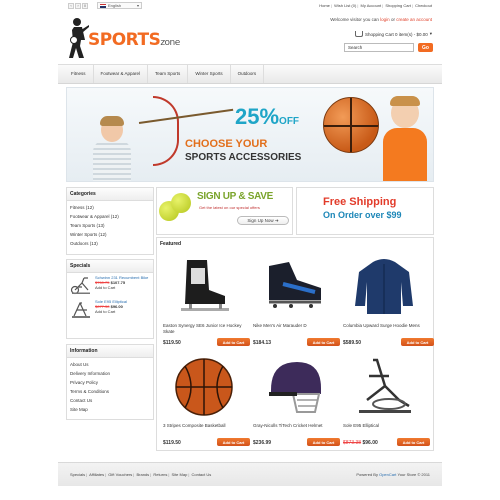 This screenshot has width=500, height=500. What do you see at coordinates (396, 34) in the screenshot?
I see `cart-text: Shopping Cart 0 item(s) - $0.00` at bounding box center [396, 34].